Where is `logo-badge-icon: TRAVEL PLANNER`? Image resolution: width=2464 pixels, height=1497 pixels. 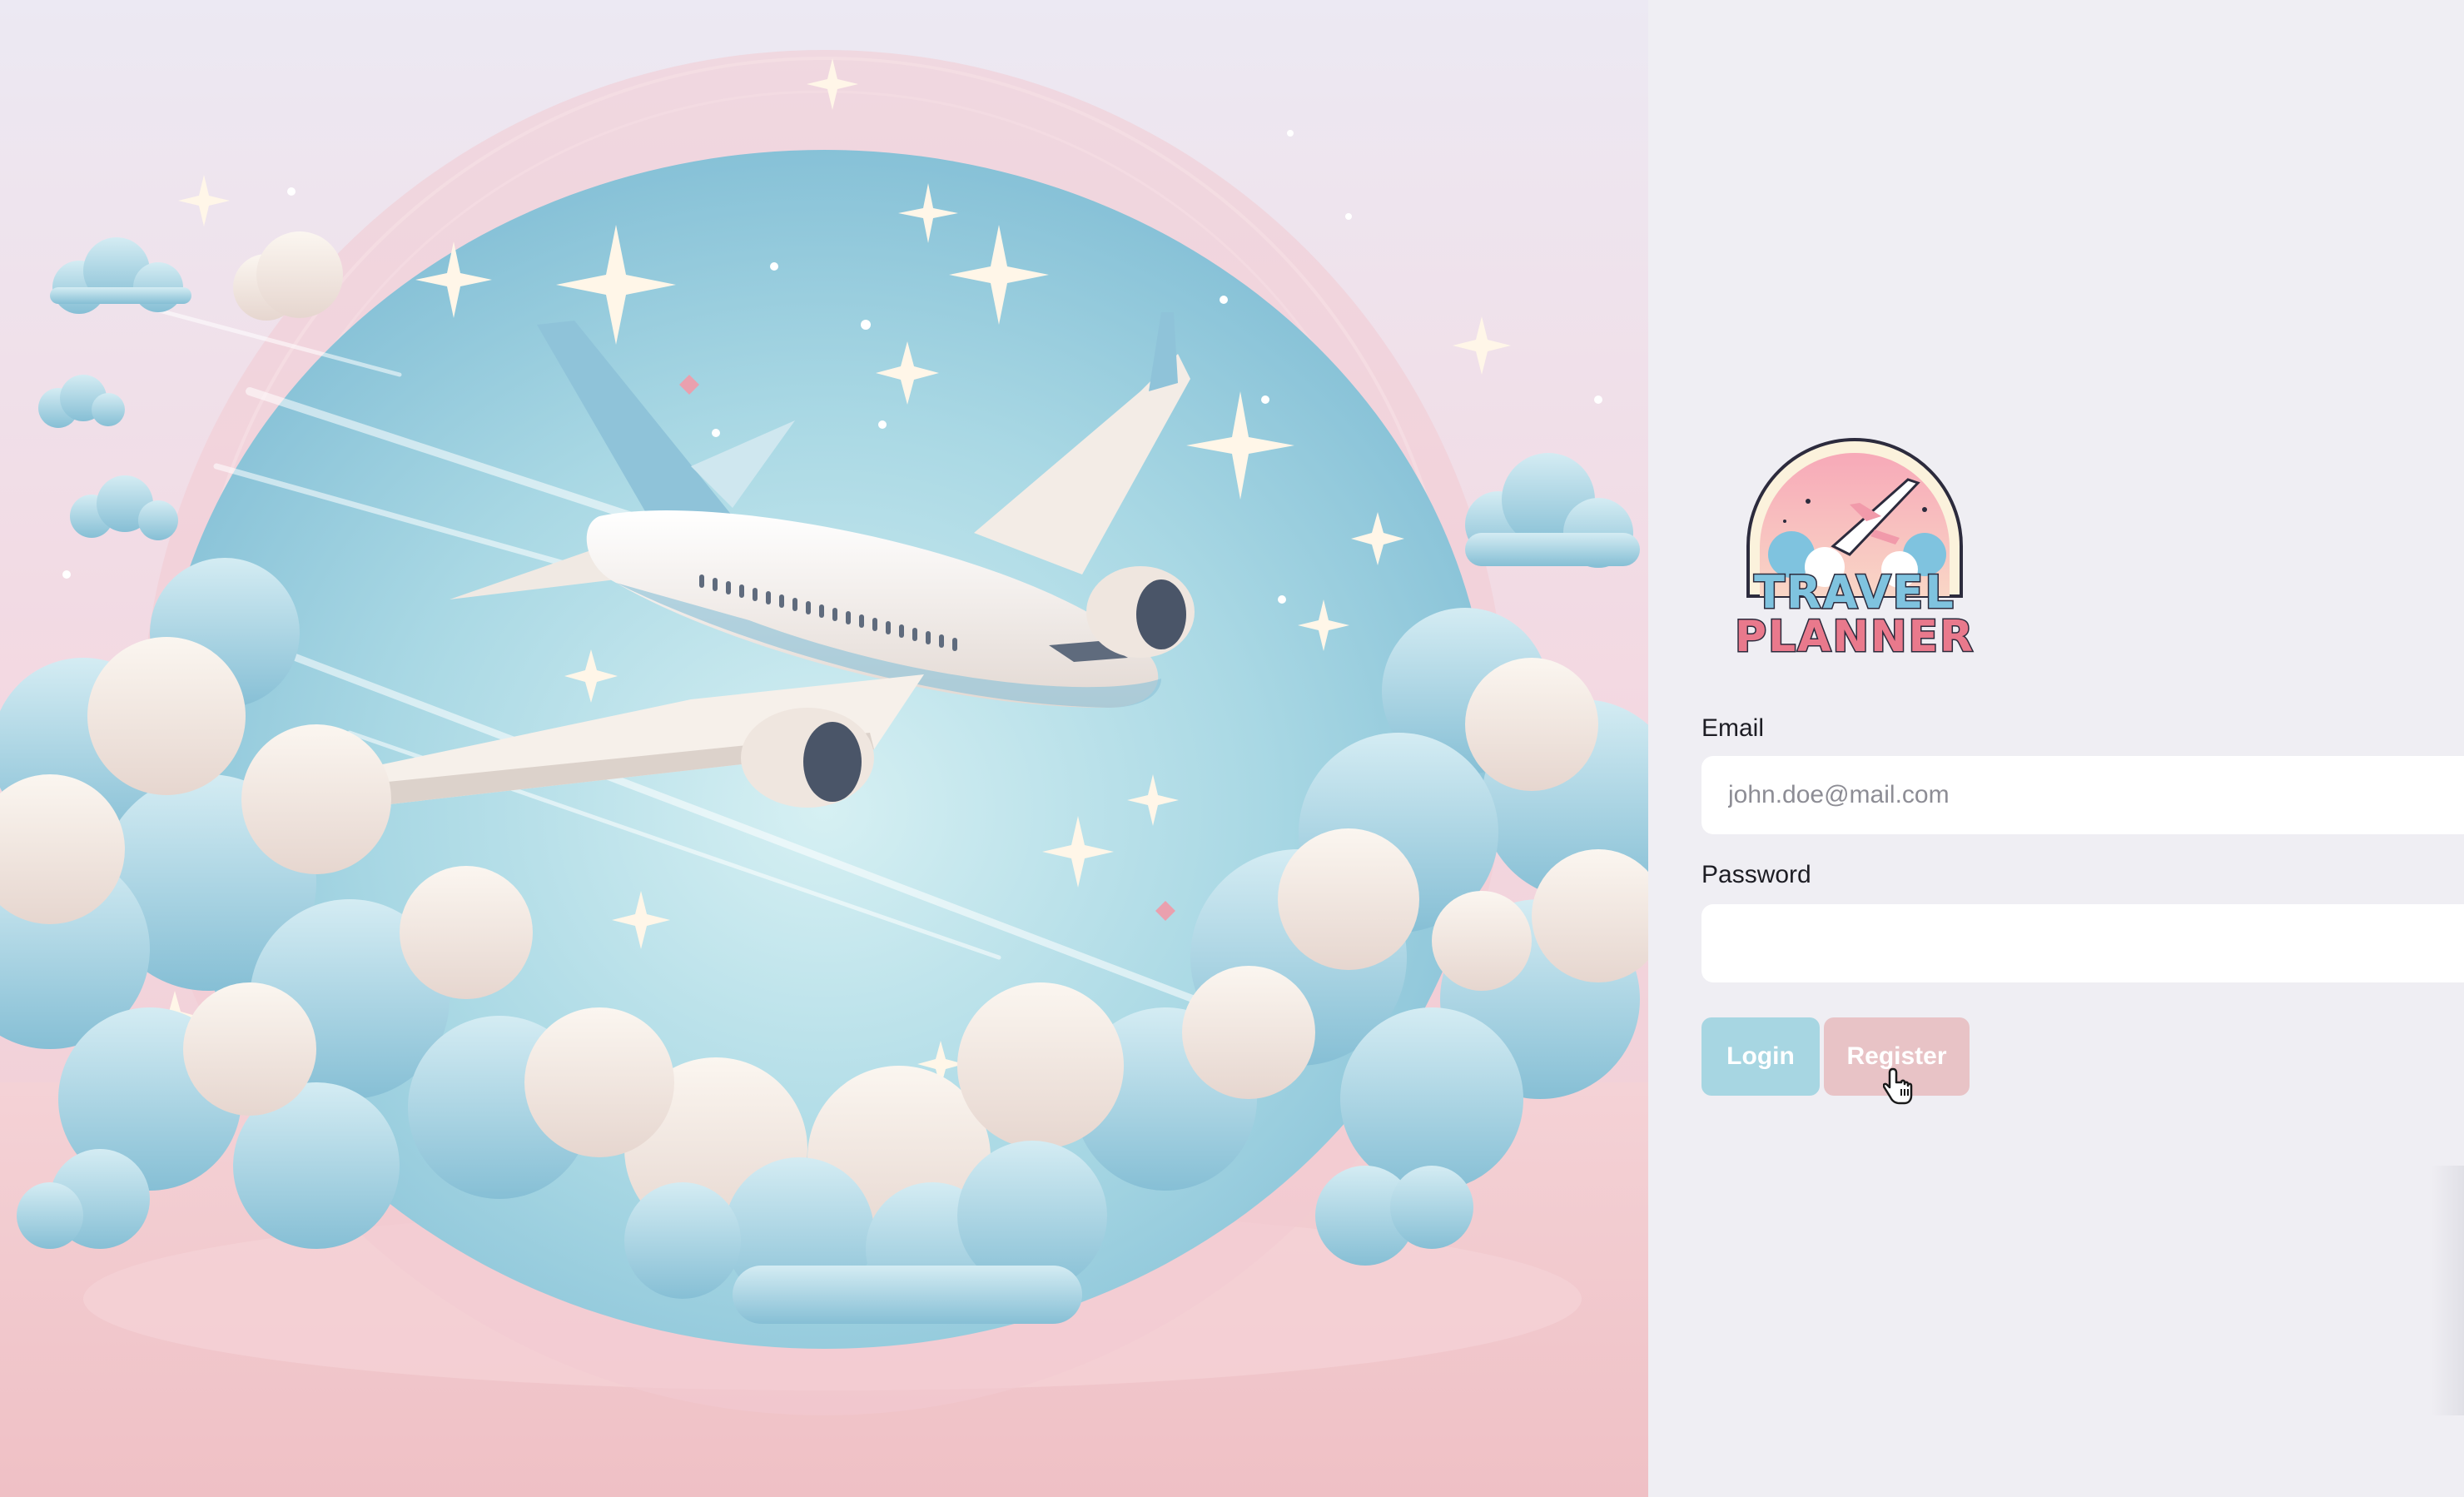
logo-badge-icon: TRAVEL PLANNER is located at coordinates (1854, 548).